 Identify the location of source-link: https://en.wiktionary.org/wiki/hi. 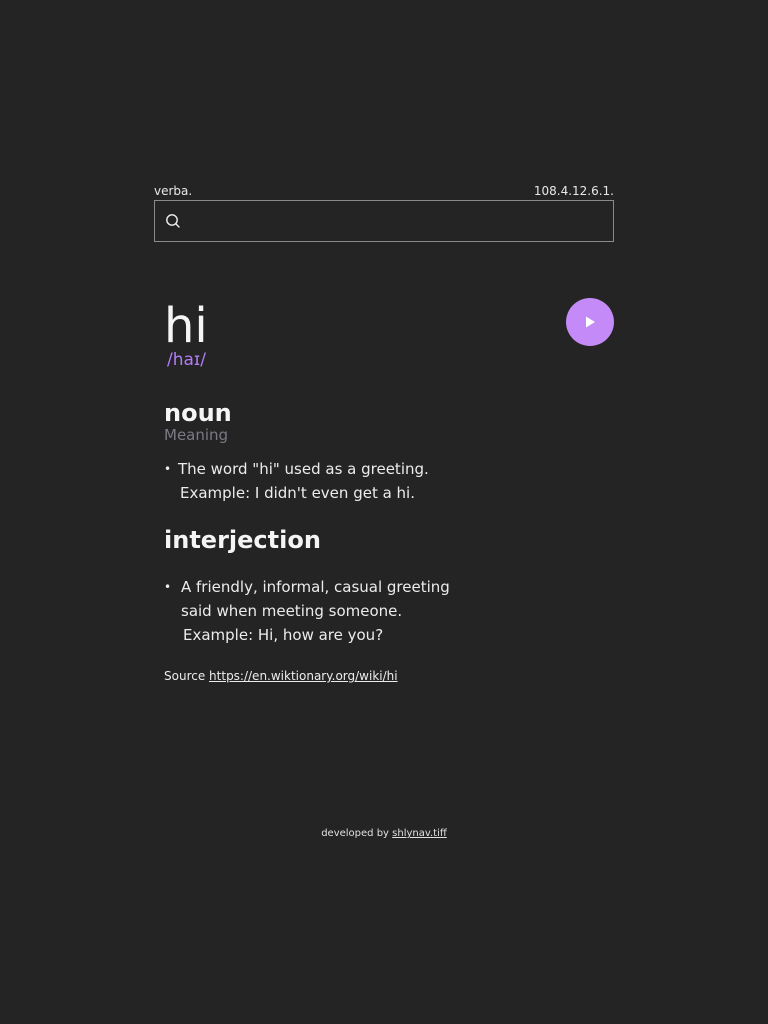
(303, 676).